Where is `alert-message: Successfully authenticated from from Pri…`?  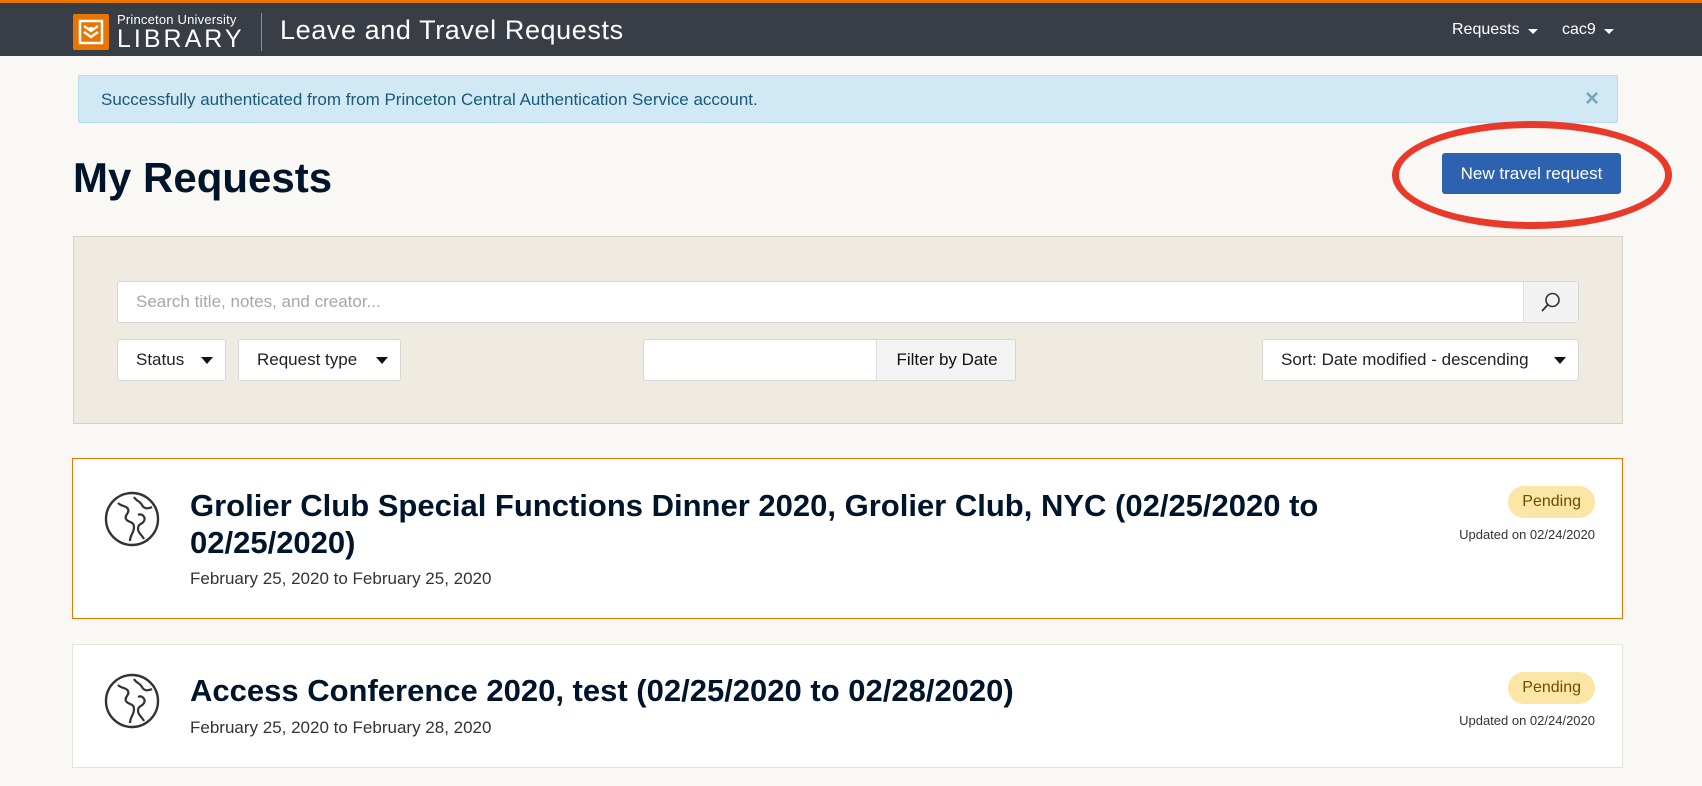
alert-message: Successfully authenticated from from Pri… is located at coordinates (429, 99).